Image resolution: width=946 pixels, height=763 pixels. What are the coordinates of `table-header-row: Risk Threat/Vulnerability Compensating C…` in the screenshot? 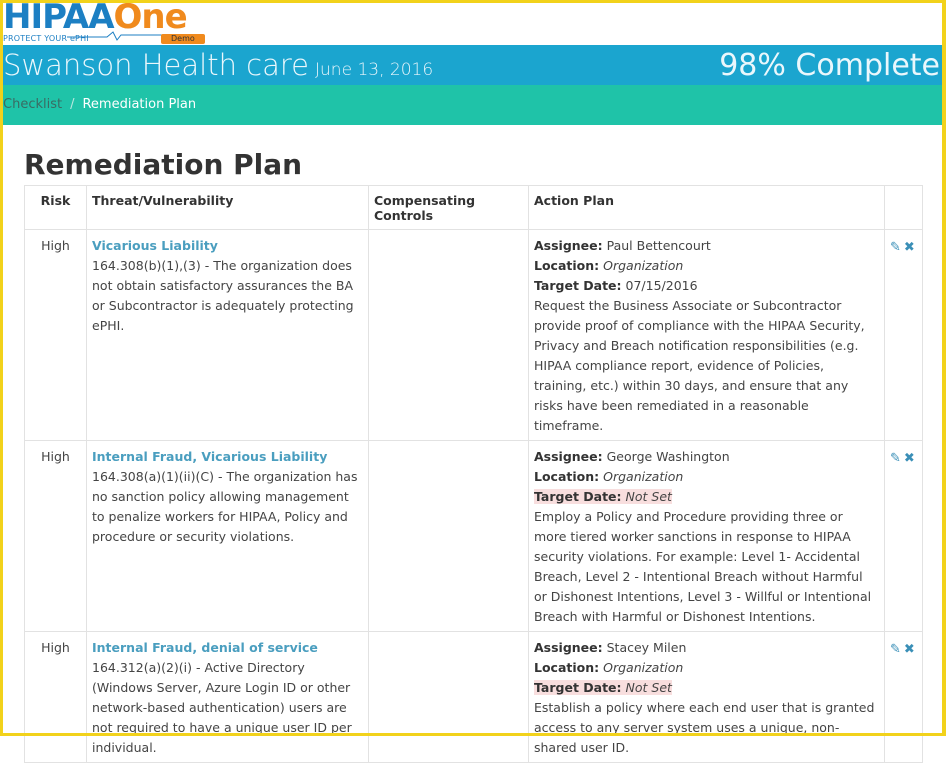 It's located at (473, 207).